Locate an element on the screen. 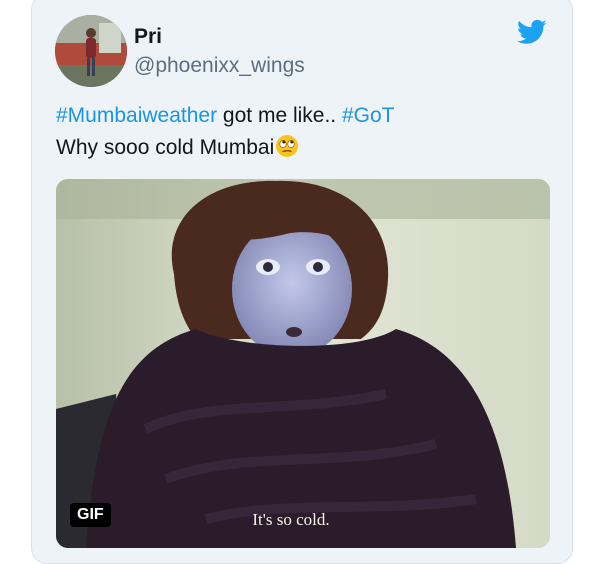  tweet-text-fragment: Why sooo cold Mumbai is located at coordinates (165, 147).